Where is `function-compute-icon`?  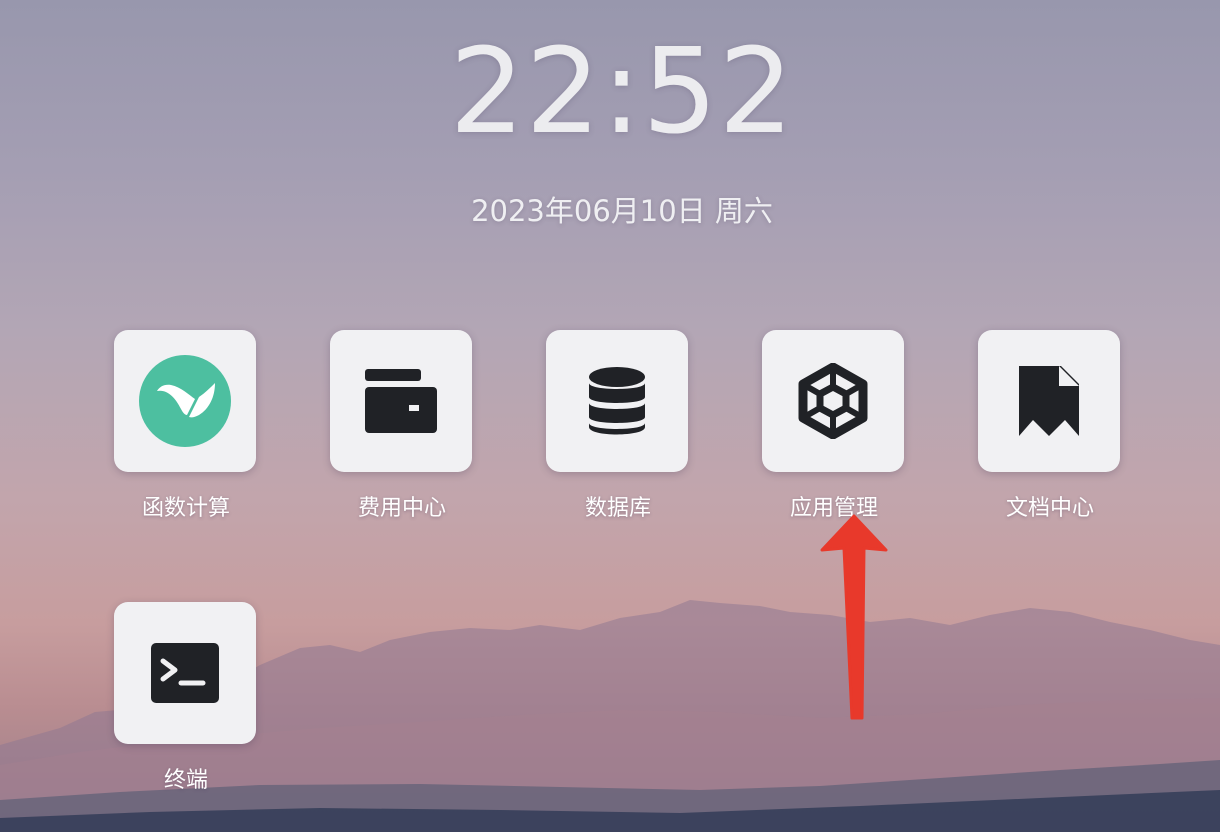 function-compute-icon is located at coordinates (185, 401).